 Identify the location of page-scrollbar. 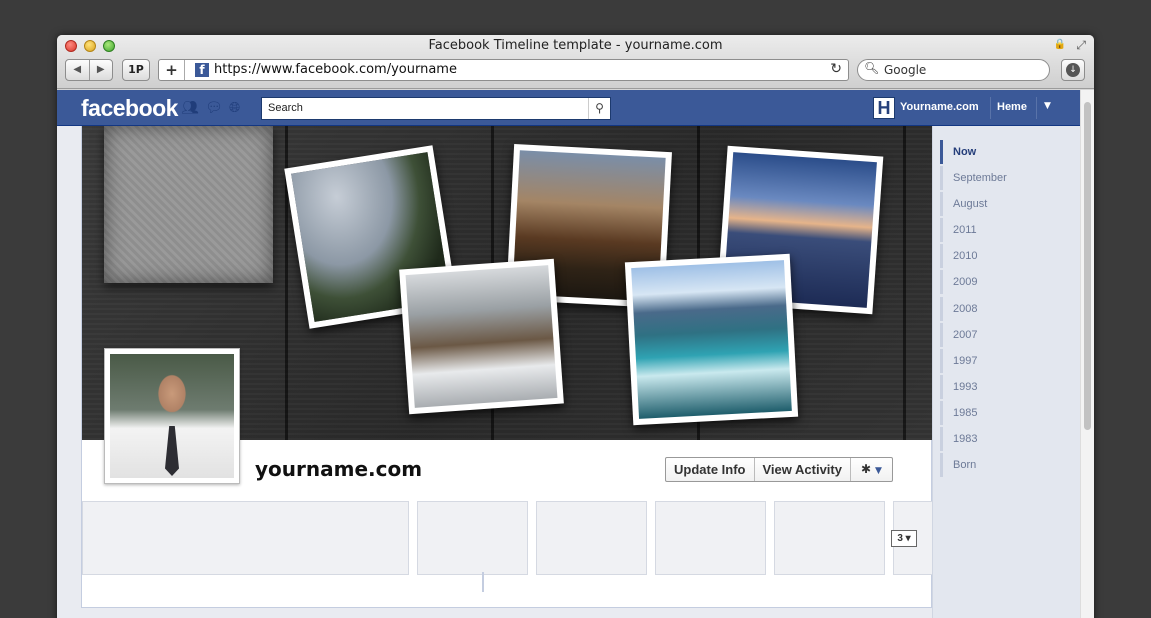
(1087, 354).